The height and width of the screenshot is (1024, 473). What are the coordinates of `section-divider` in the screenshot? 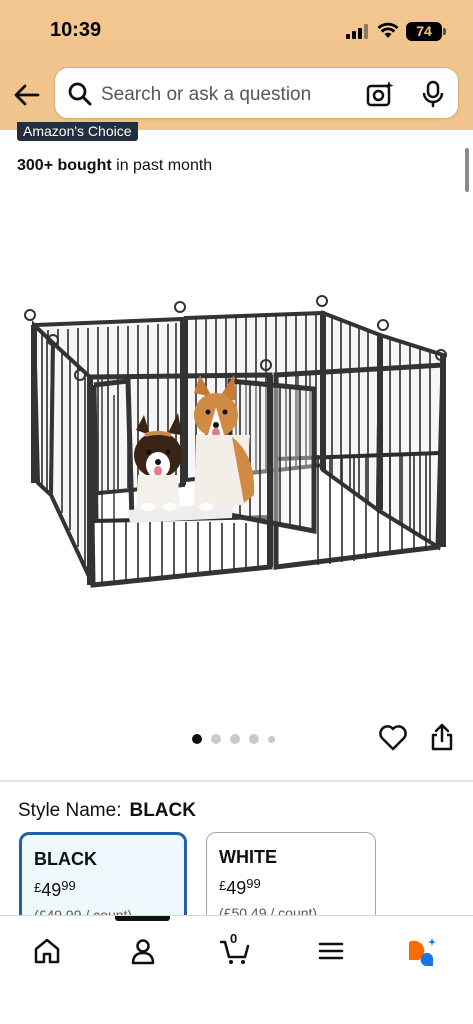 It's located at (236, 781).